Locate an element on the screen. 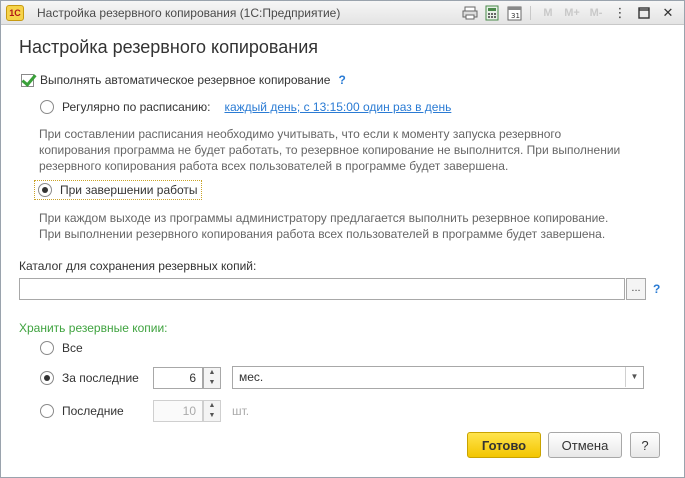  maximize-icon is located at coordinates (644, 13).